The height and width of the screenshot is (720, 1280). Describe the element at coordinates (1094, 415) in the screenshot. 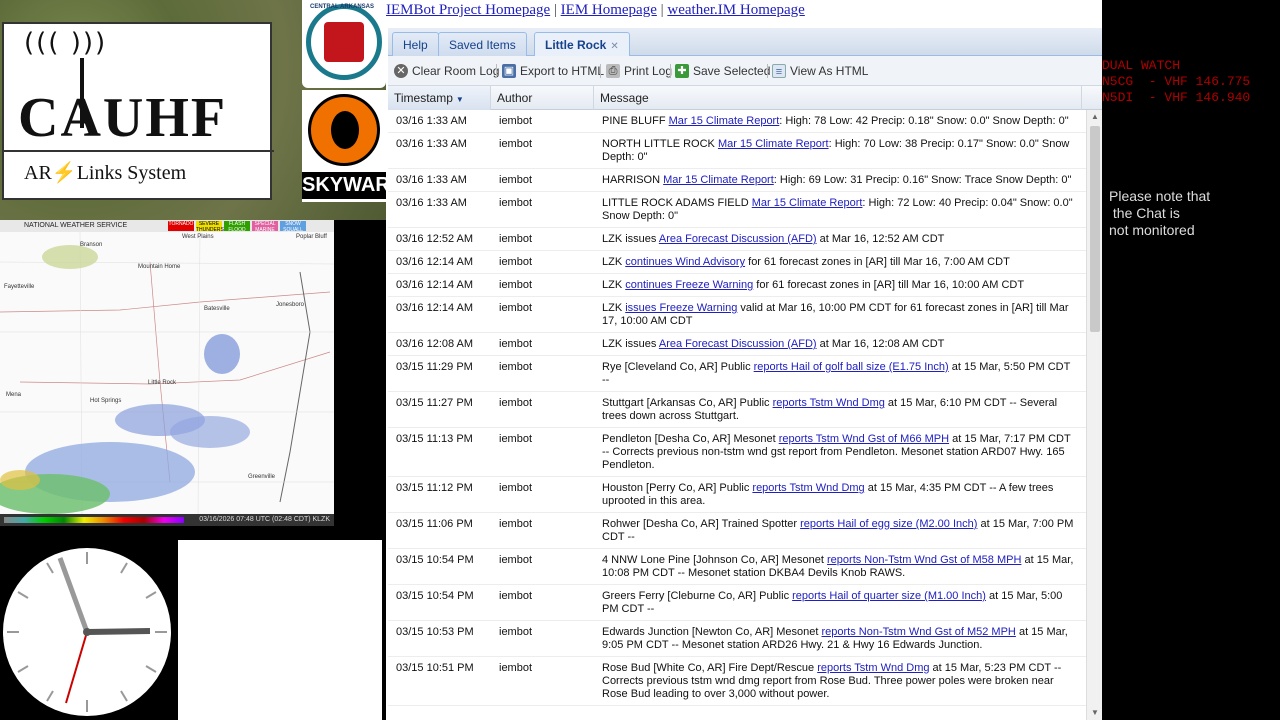

I see `vertical-scrollbar: ▲ ▼` at that location.